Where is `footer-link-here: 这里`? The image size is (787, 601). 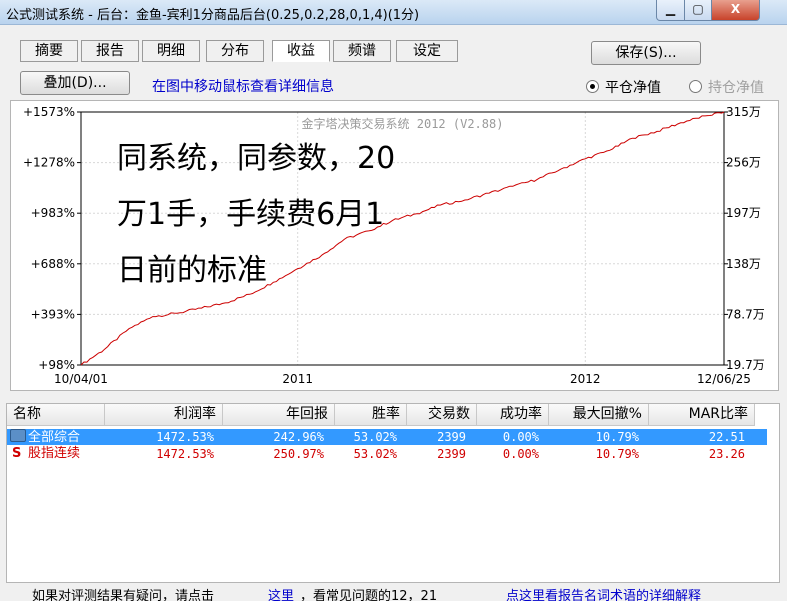
footer-link-here: 这里 is located at coordinates (281, 594).